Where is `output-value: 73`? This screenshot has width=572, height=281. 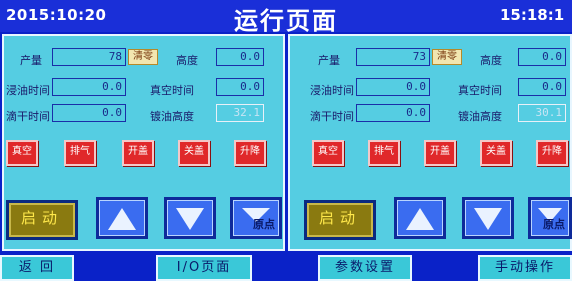 output-value: 73 is located at coordinates (393, 57).